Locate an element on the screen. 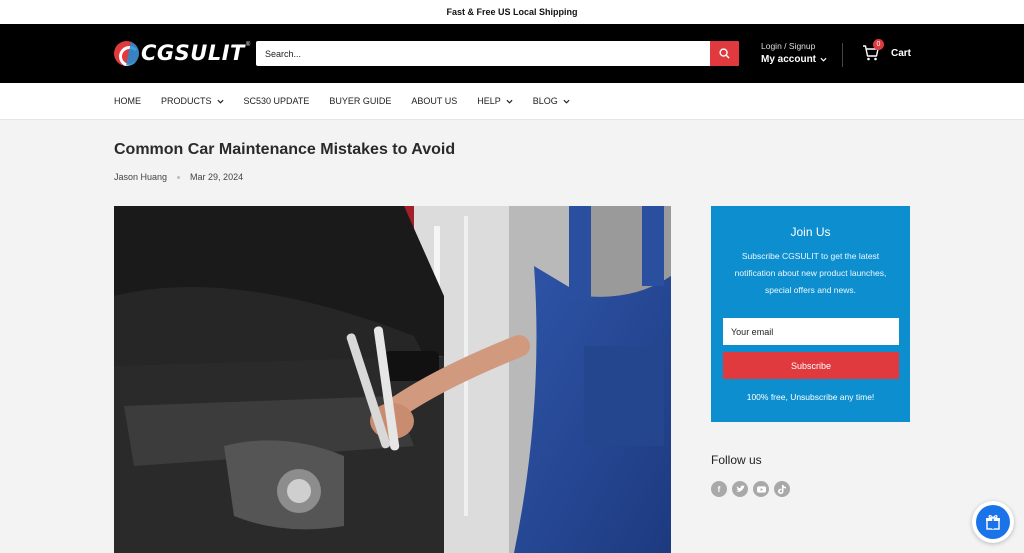 The height and width of the screenshot is (553, 1024). twitter-icon is located at coordinates (740, 489).